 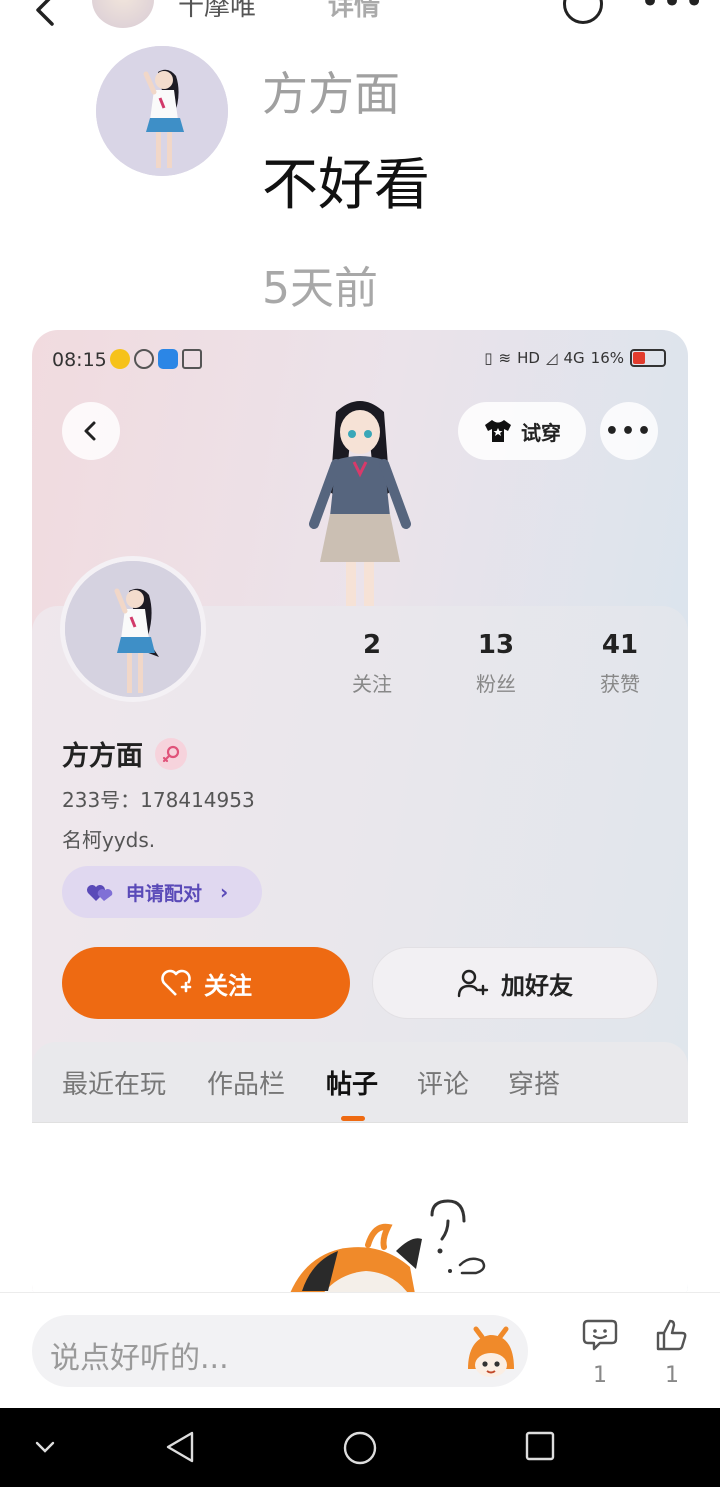 What do you see at coordinates (672, 1352) in the screenshot?
I see `like-action: 1` at bounding box center [672, 1352].